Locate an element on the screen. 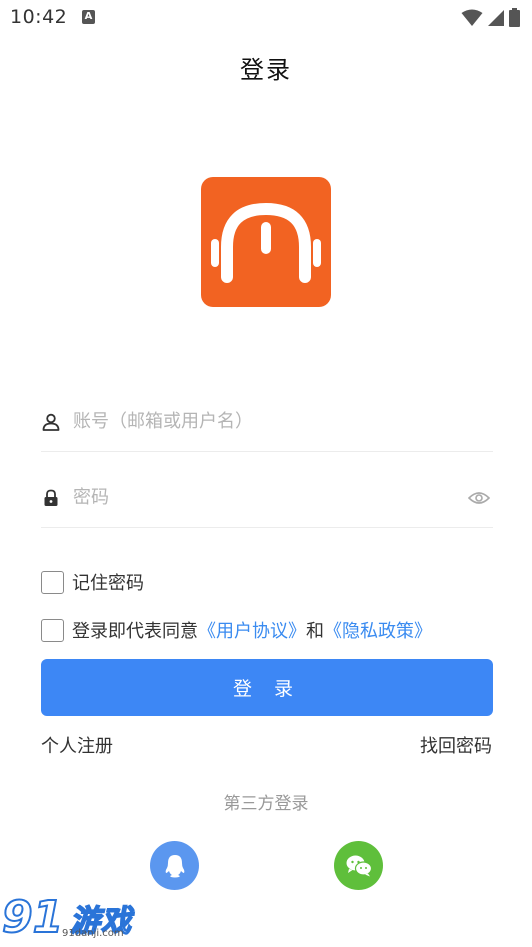 The height and width of the screenshot is (947, 532). account-input is located at coordinates (283, 421).